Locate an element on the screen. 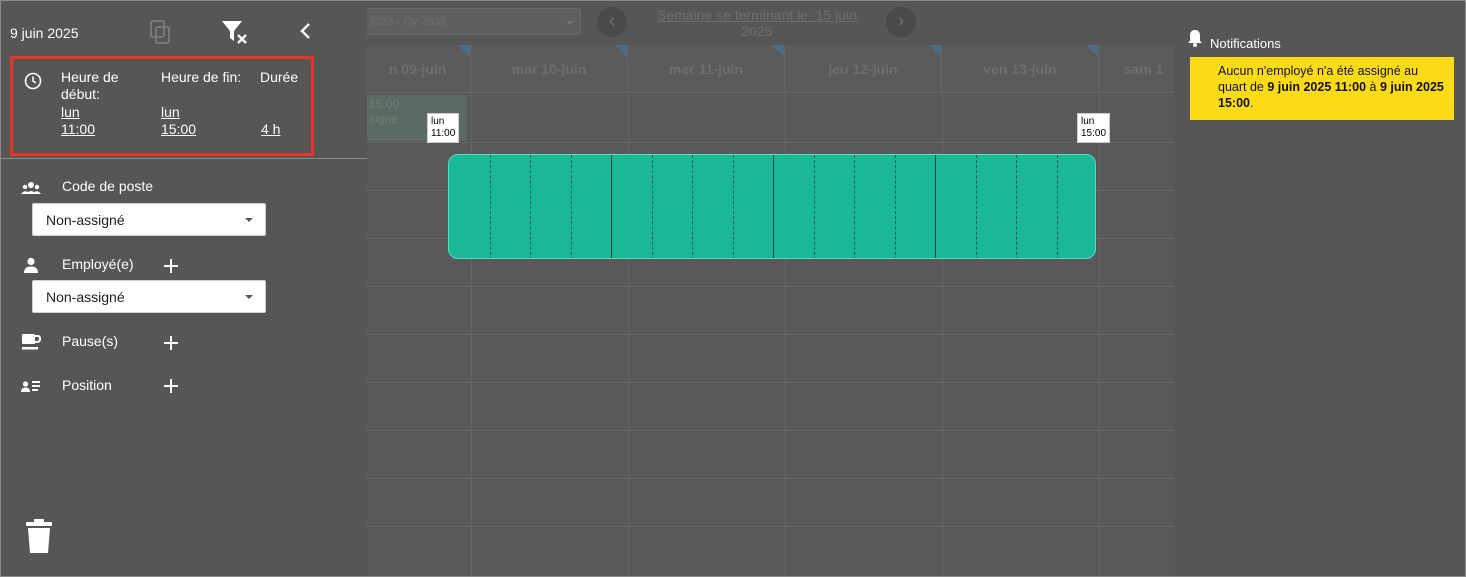 The image size is (1466, 577). shift-start-tag-time: 11:00 is located at coordinates (443, 133).